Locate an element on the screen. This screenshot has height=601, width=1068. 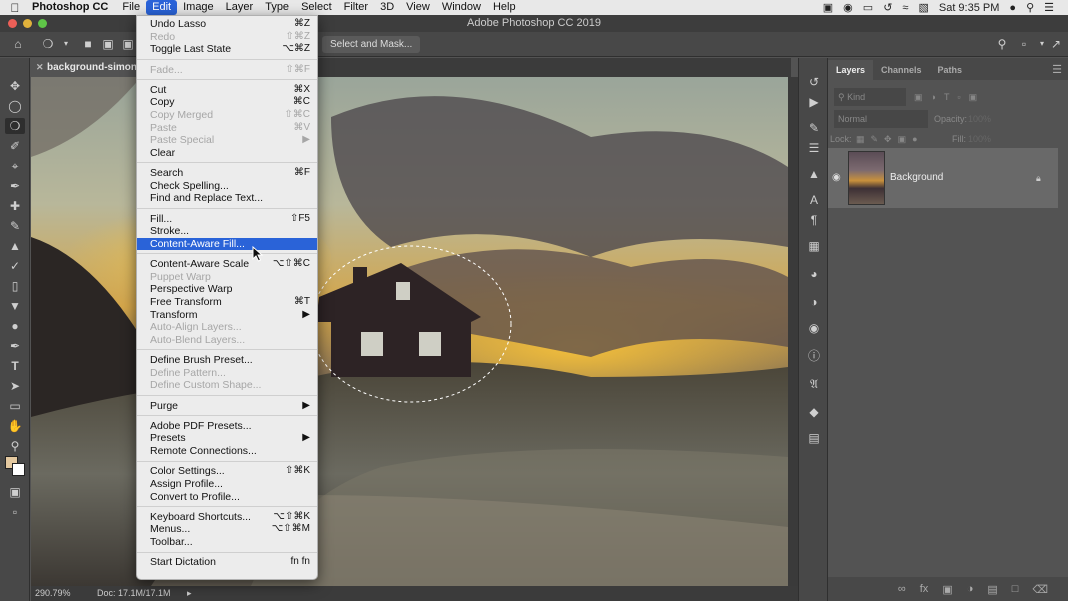
blend-mode-select: Normal is located at coordinates (881, 119).